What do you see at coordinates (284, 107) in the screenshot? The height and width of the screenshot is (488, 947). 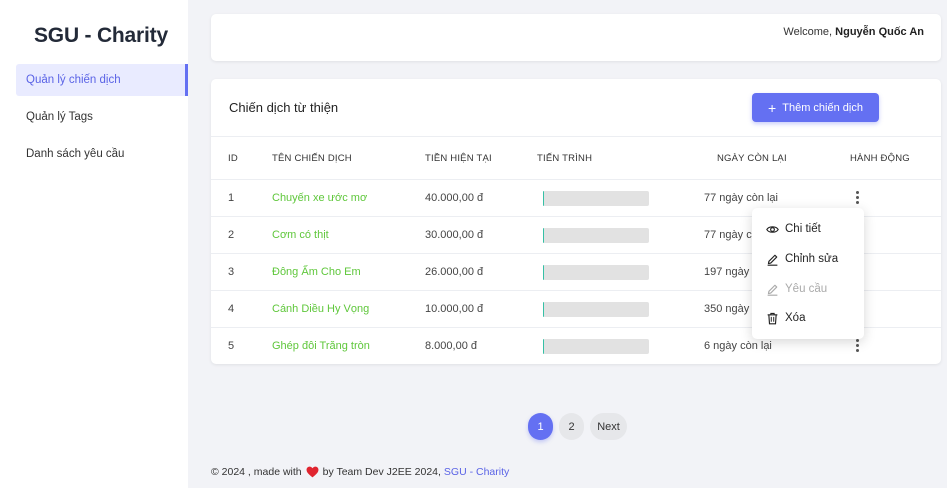 I see `card-title: Chiến dịch từ thiện` at bounding box center [284, 107].